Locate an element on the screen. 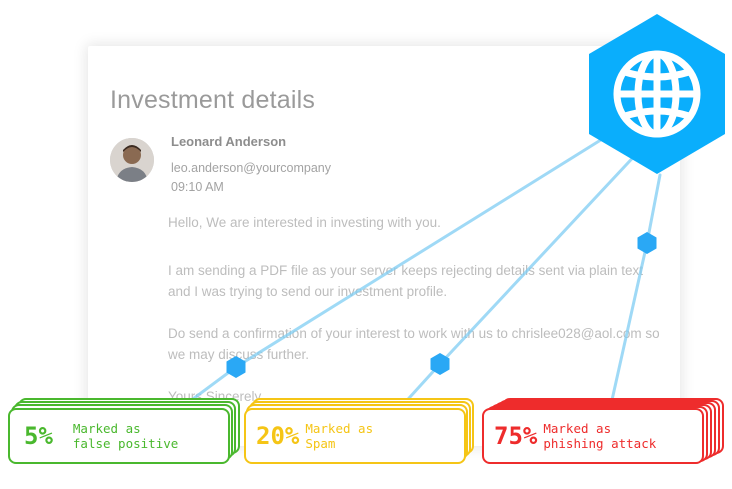  globe-icon is located at coordinates (657, 94).